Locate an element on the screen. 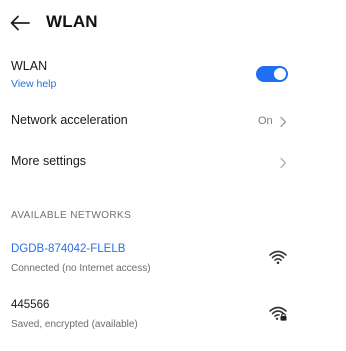 This screenshot has height=351, width=346. arrow-left-icon is located at coordinates (20, 23).